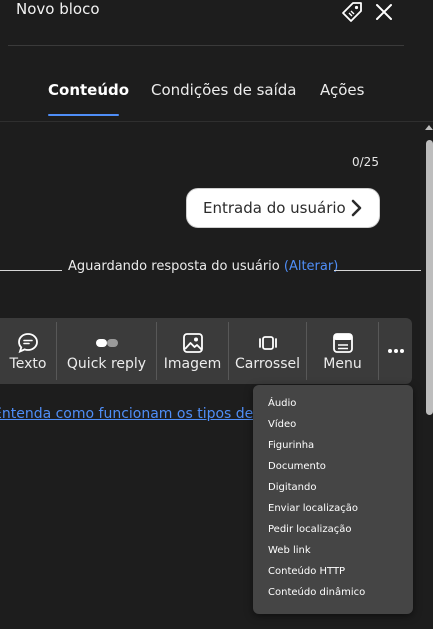 The width and height of the screenshot is (433, 629). Describe the element at coordinates (377, 270) in the screenshot. I see `divider-right` at that location.